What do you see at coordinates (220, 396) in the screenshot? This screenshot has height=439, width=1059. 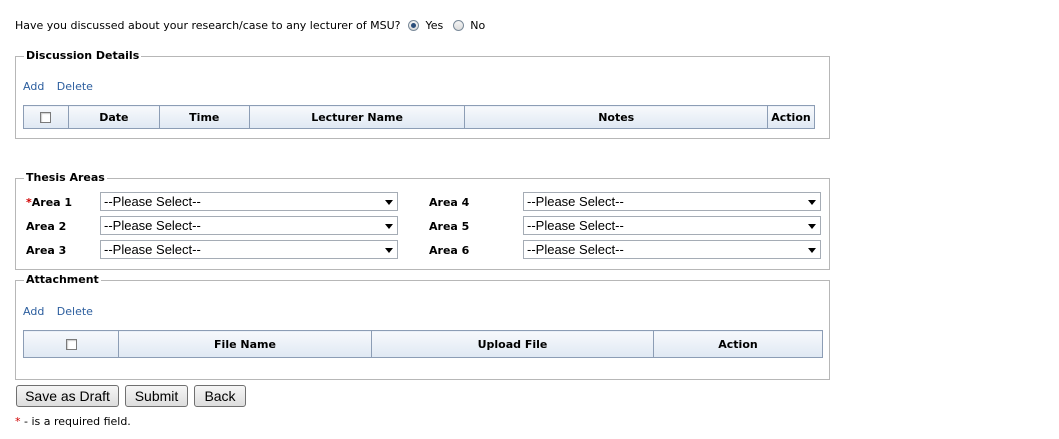 I see `back-button: Back` at bounding box center [220, 396].